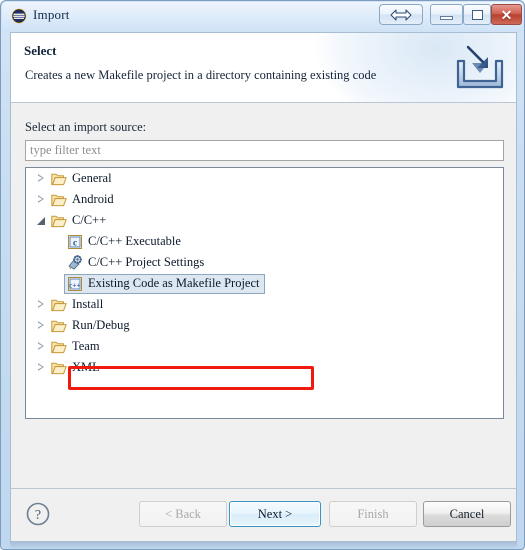  I want to click on left-right-arrows-icon, so click(401, 14).